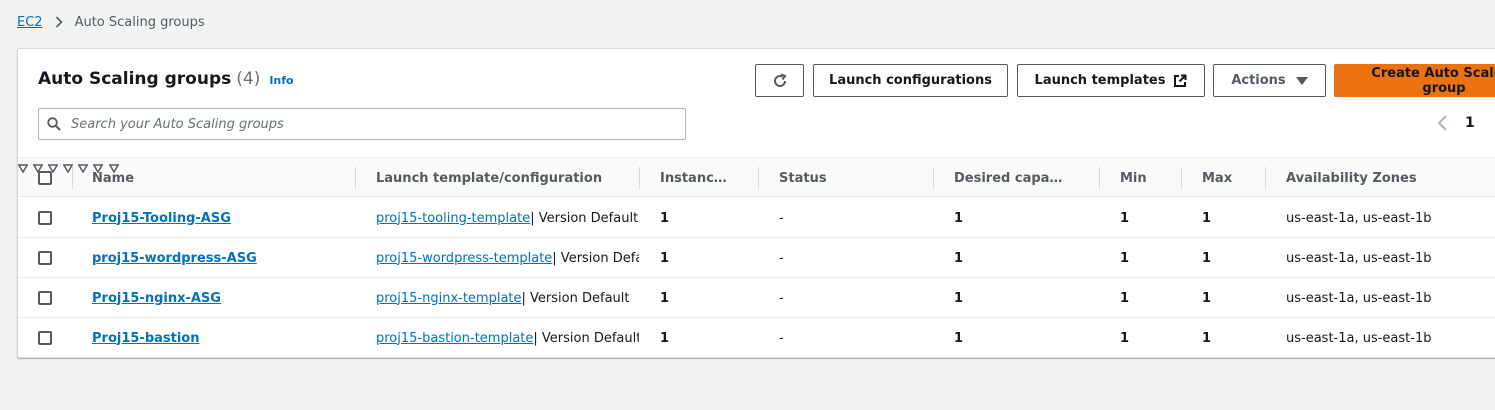  I want to click on asg-name-link: Proj15-Tooling-ASG, so click(161, 218).